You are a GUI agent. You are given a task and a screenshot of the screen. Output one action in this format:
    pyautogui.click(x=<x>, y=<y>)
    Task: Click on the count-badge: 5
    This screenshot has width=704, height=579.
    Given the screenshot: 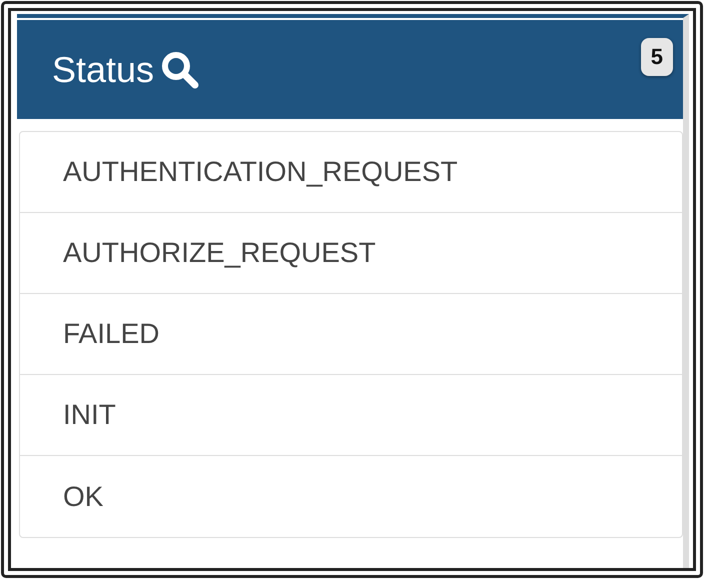 What is the action you would take?
    pyautogui.click(x=656, y=57)
    